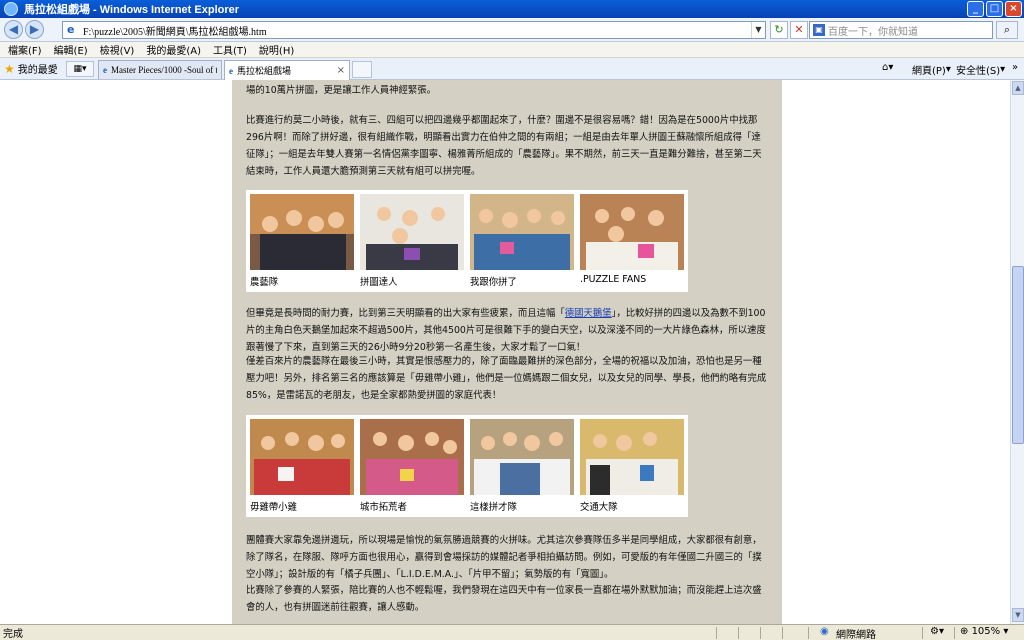  Describe the element at coordinates (1018, 615) in the screenshot. I see `scroll-down-icon: ▼` at that location.